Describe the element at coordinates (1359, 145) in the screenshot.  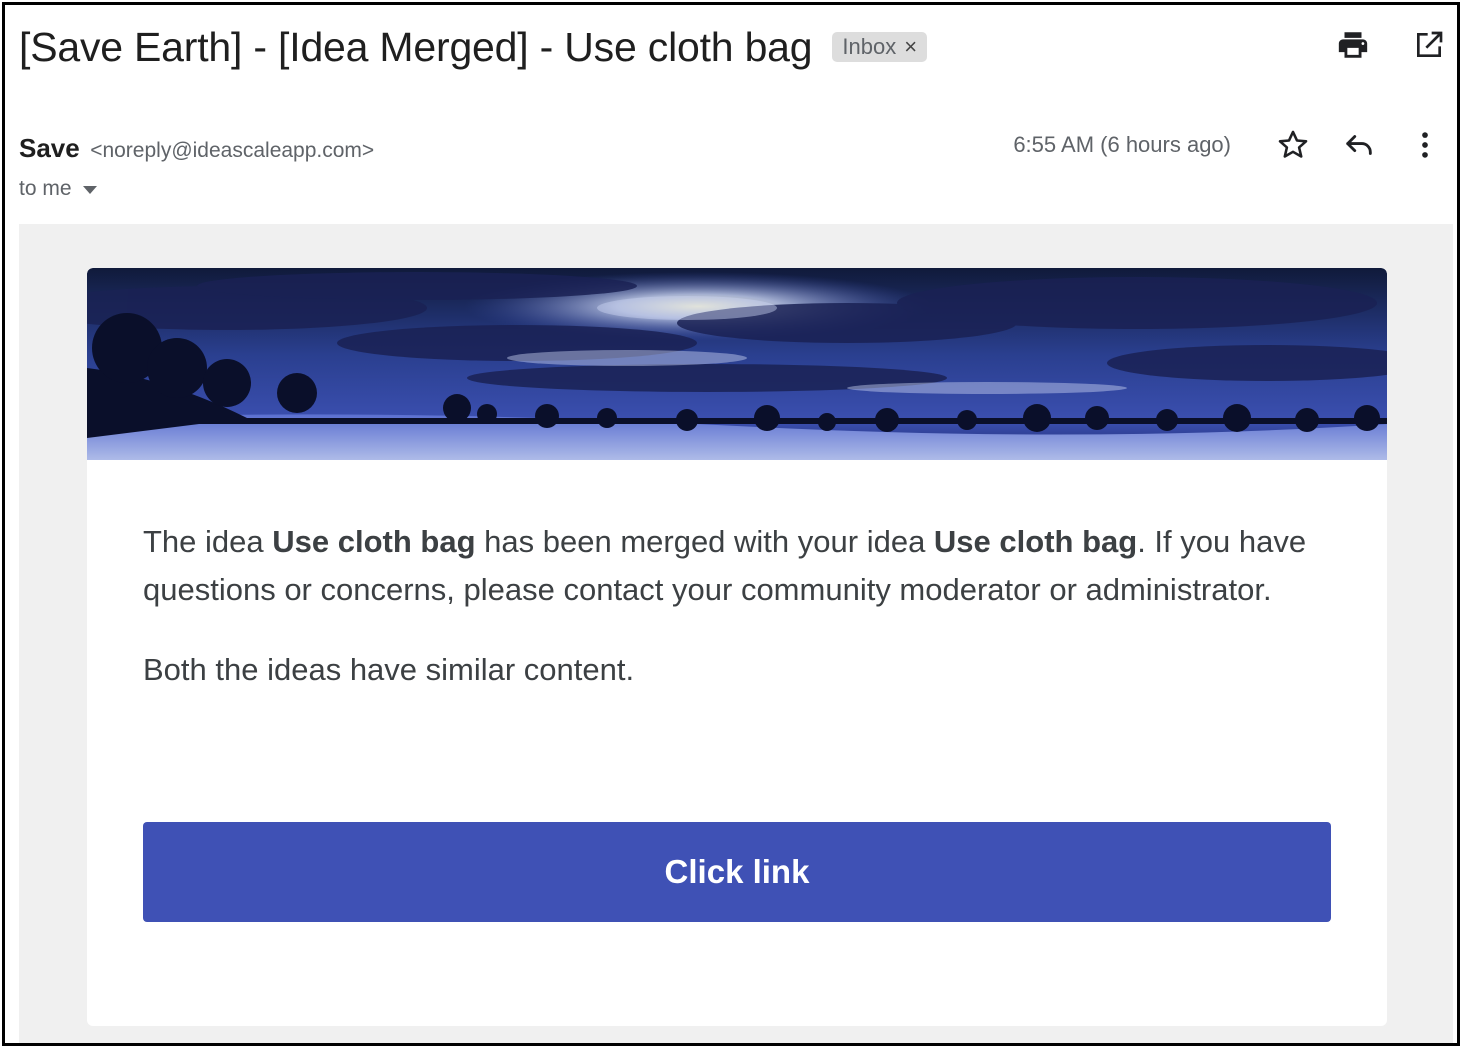
I see `reply-icon` at that location.